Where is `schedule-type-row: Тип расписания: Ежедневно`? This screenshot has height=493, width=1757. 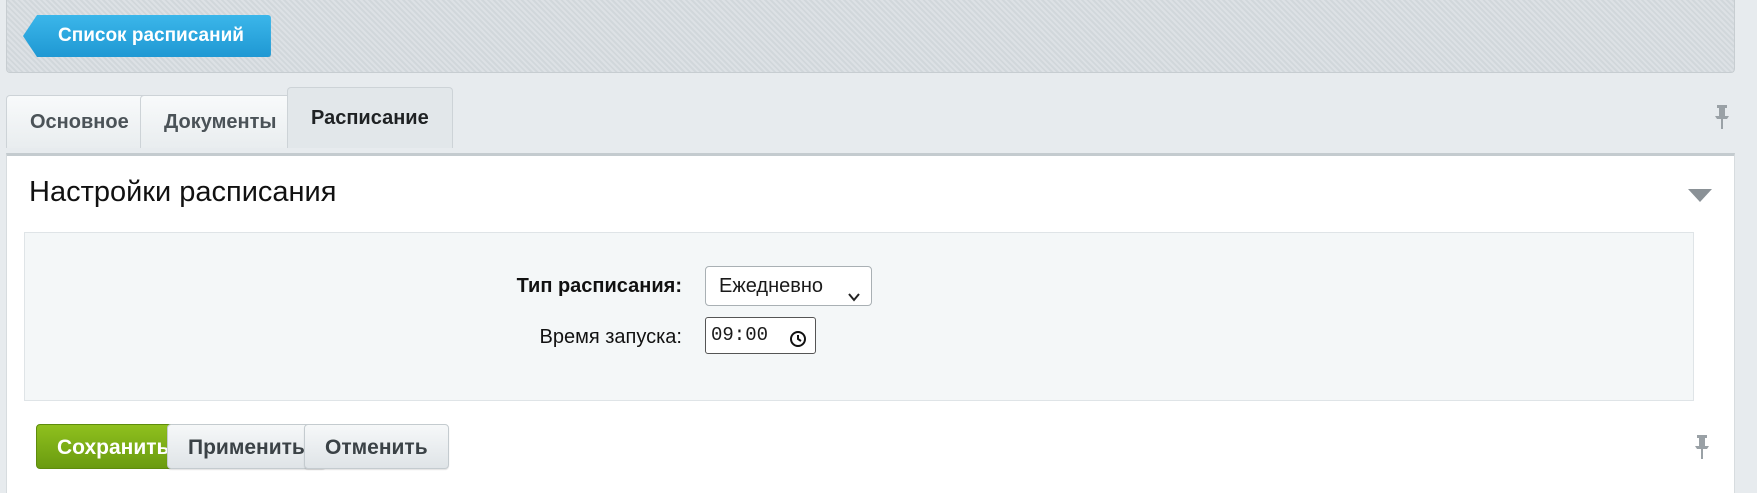
schedule-type-row: Тип расписания: Ежедневно is located at coordinates (859, 286).